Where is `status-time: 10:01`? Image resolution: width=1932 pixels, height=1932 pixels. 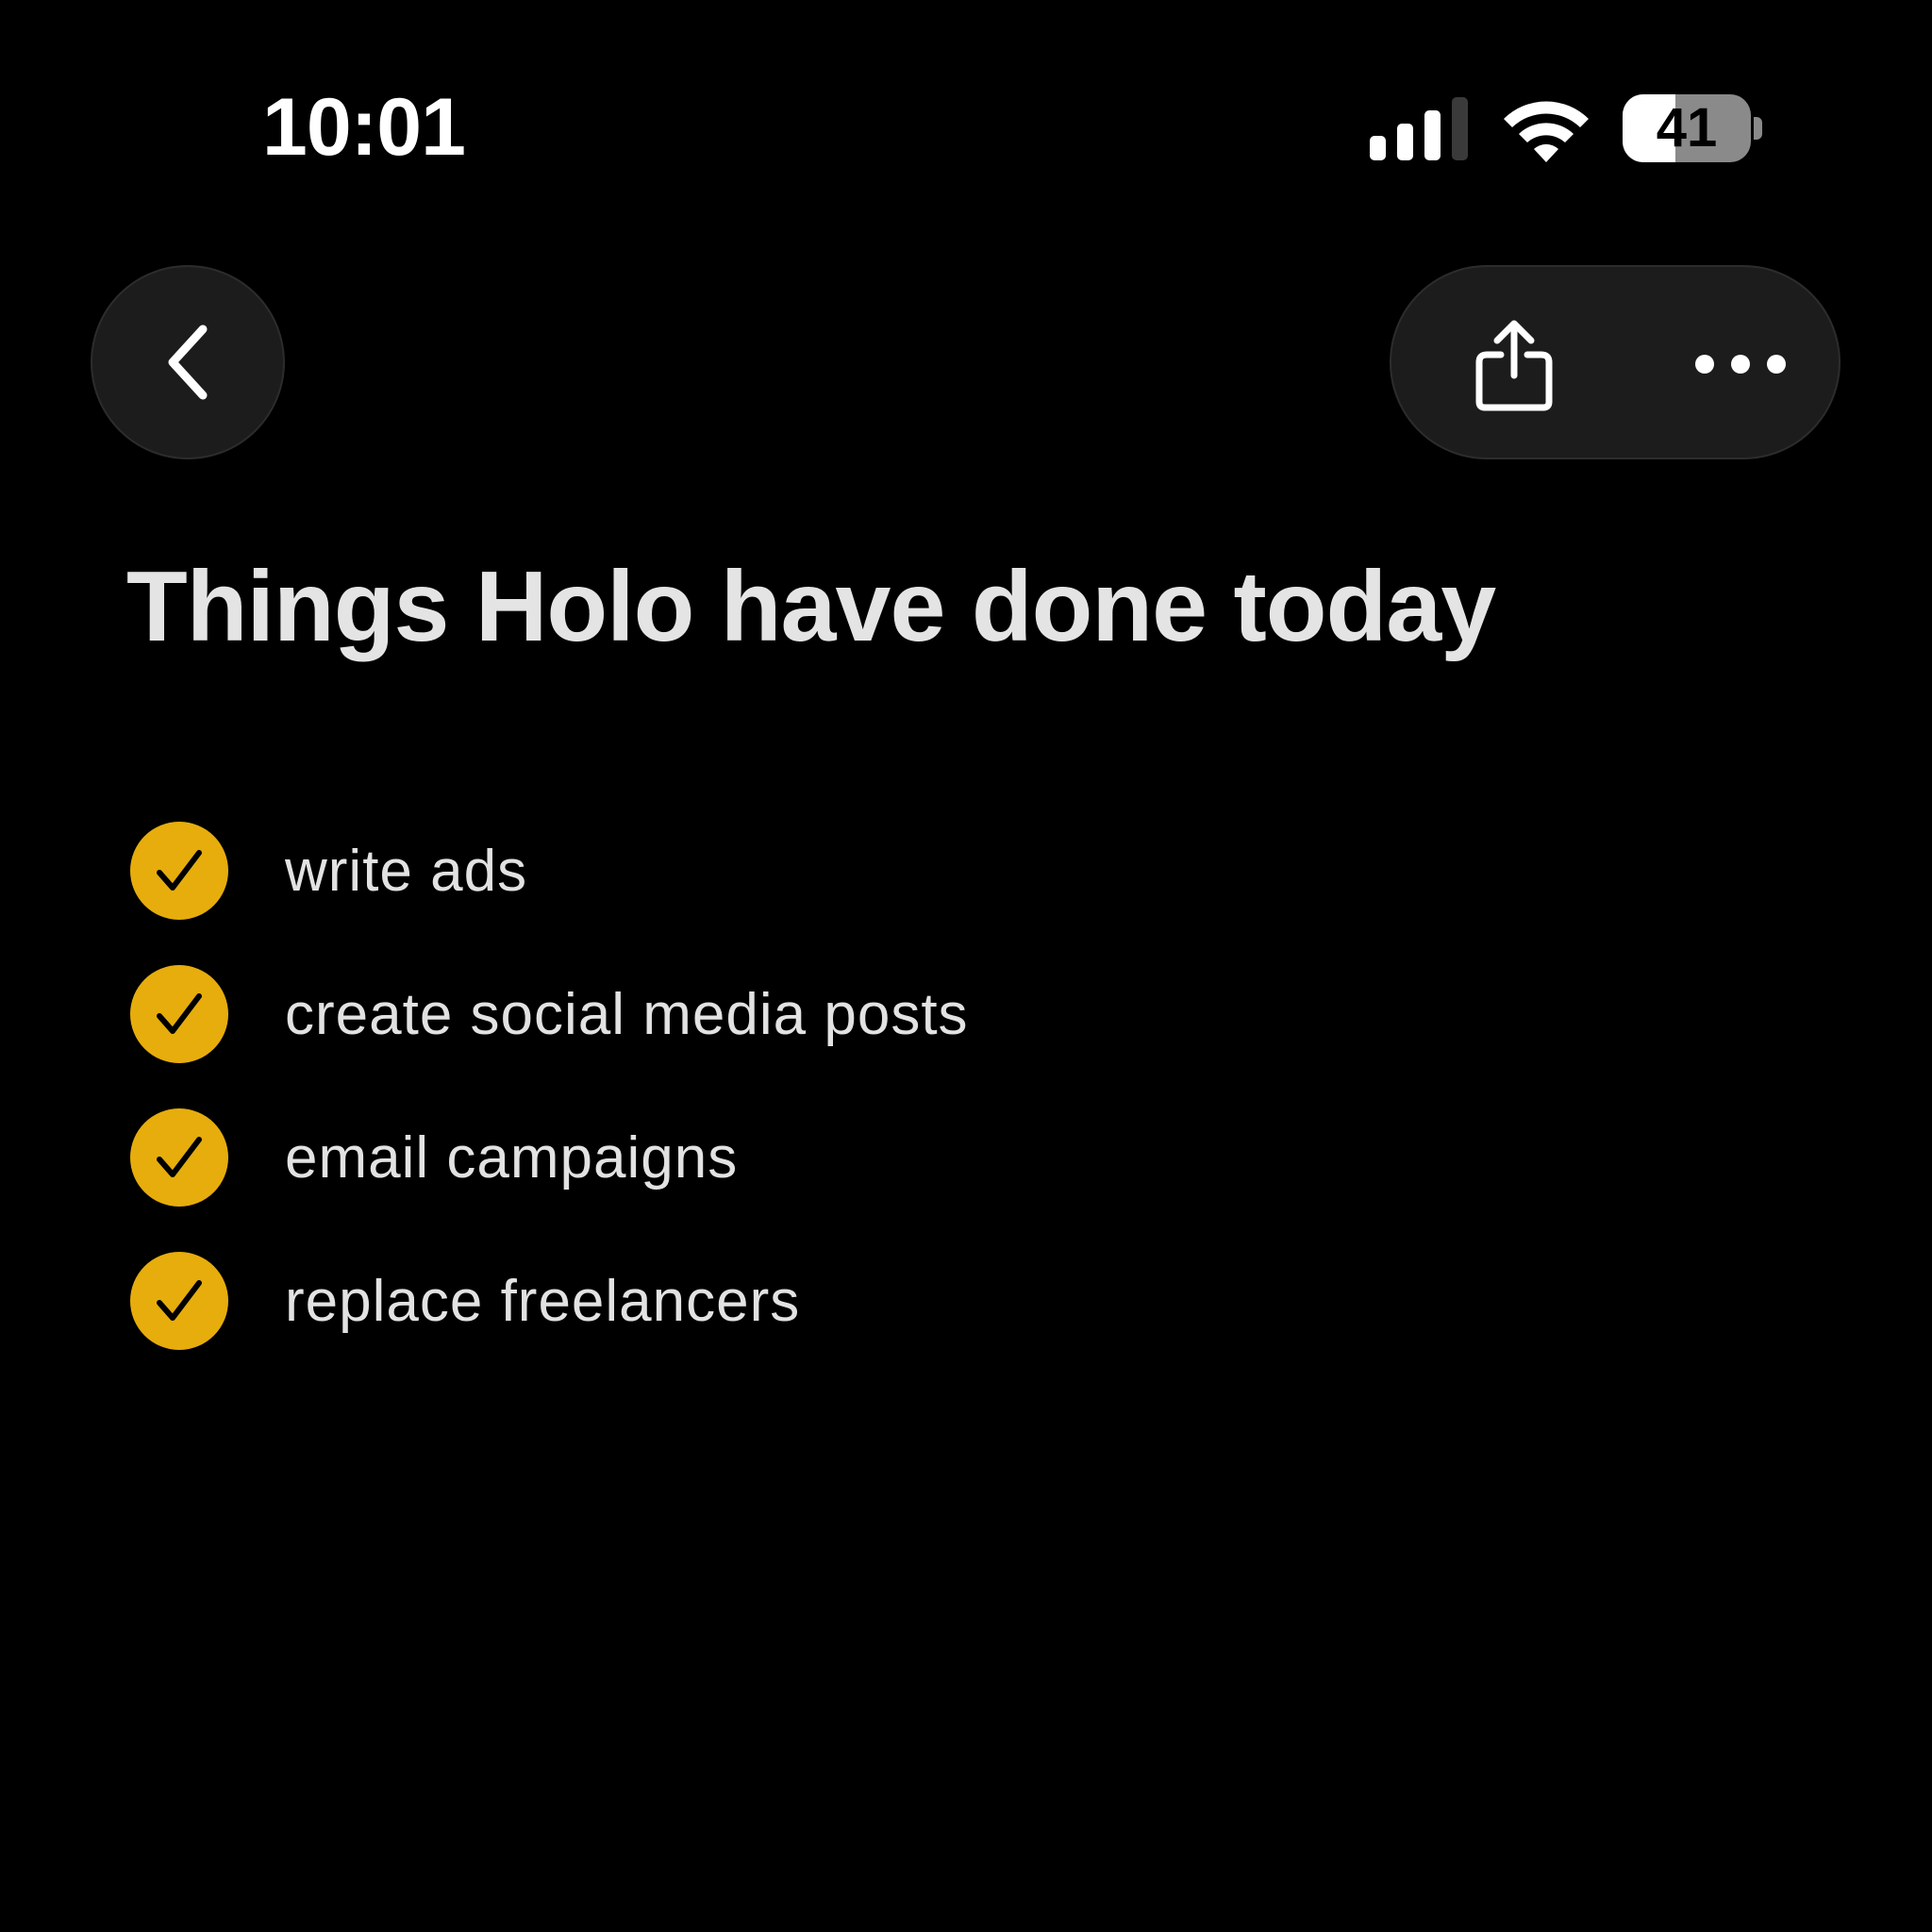 status-time: 10:01 is located at coordinates (364, 127).